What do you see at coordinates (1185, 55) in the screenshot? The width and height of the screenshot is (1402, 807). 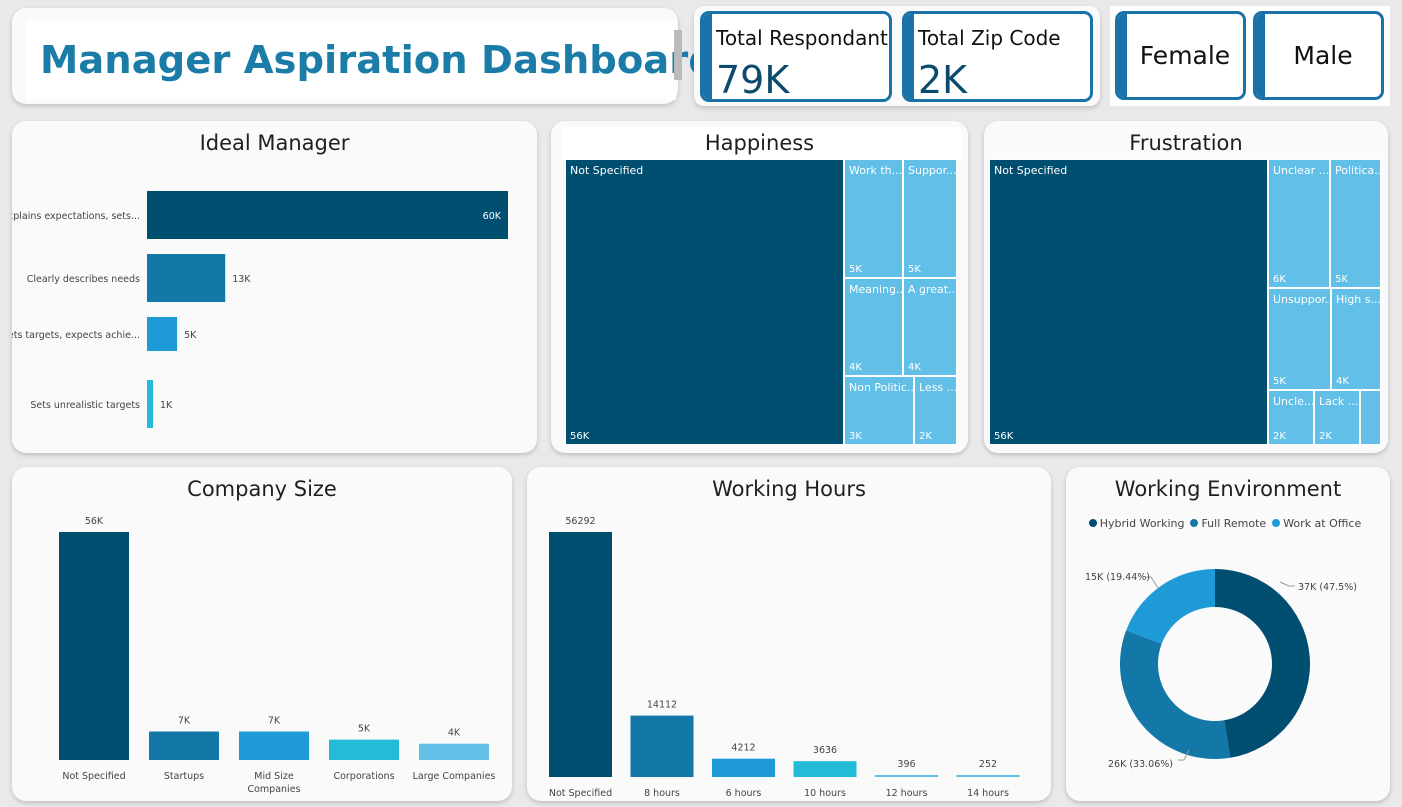 I see `filter-female-label: Female` at bounding box center [1185, 55].